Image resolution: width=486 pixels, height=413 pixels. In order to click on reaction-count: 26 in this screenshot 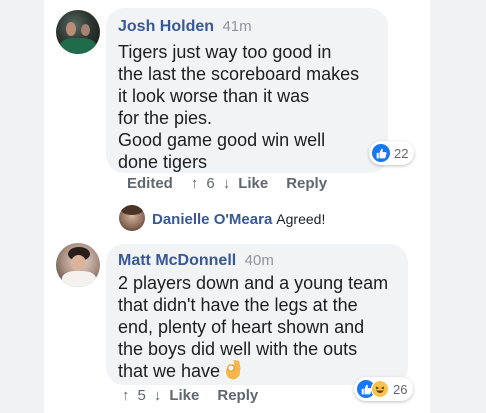, I will do `click(400, 389)`.